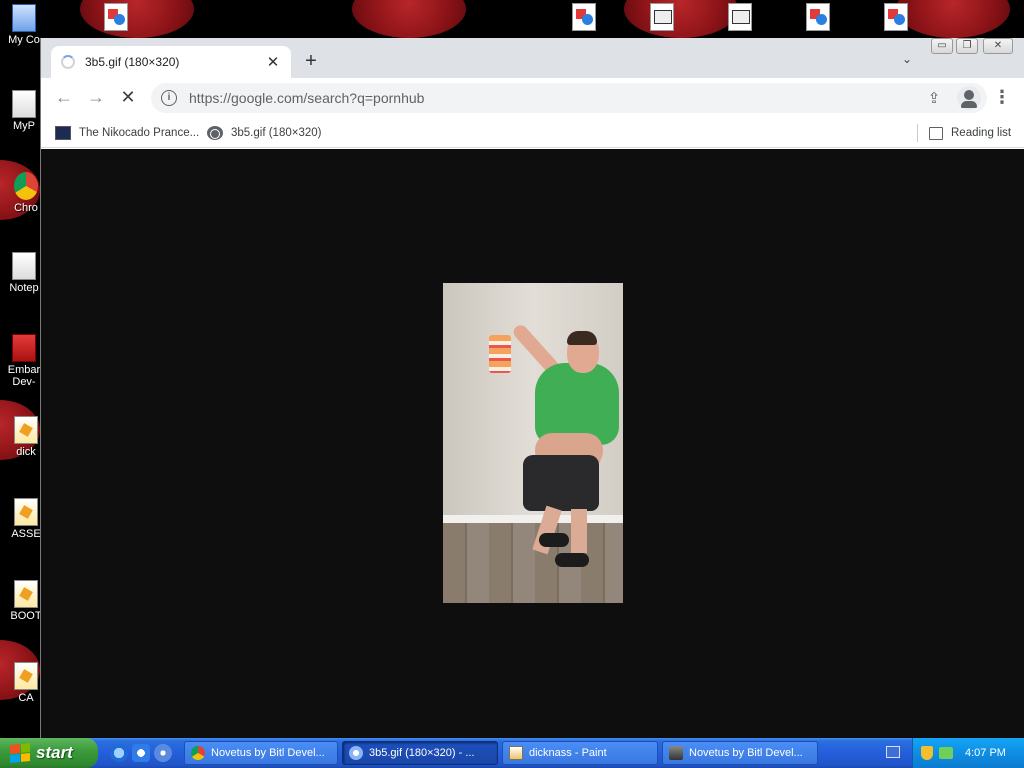 The image size is (1024, 768). Describe the element at coordinates (981, 133) in the screenshot. I see `reading-list-label: Reading list` at that location.